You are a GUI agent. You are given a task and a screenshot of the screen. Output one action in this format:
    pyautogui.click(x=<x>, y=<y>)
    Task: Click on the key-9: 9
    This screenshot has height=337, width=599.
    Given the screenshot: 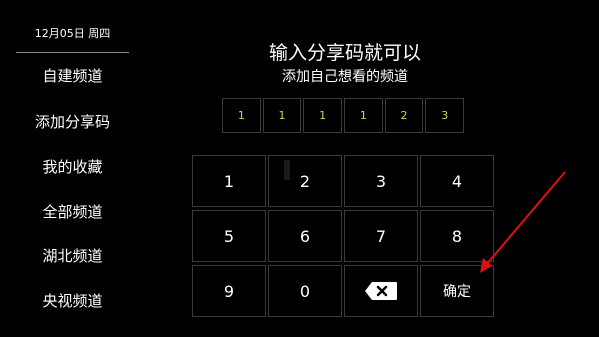 What is the action you would take?
    pyautogui.click(x=229, y=291)
    